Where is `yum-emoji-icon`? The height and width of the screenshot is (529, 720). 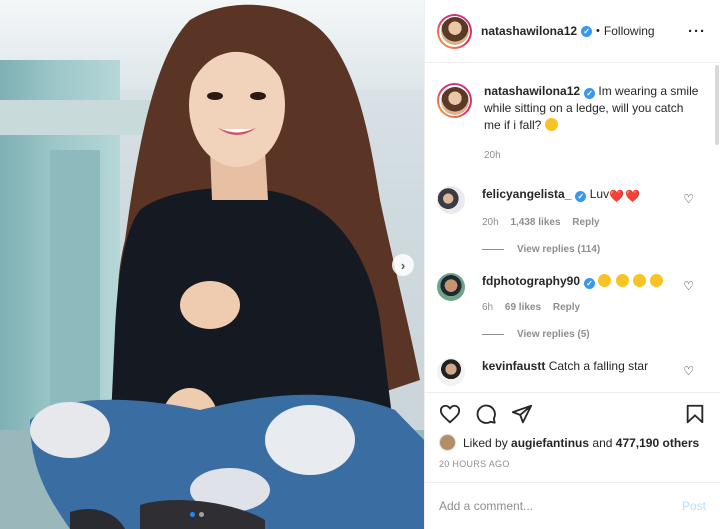
yum-emoji-icon is located at coordinates (551, 124).